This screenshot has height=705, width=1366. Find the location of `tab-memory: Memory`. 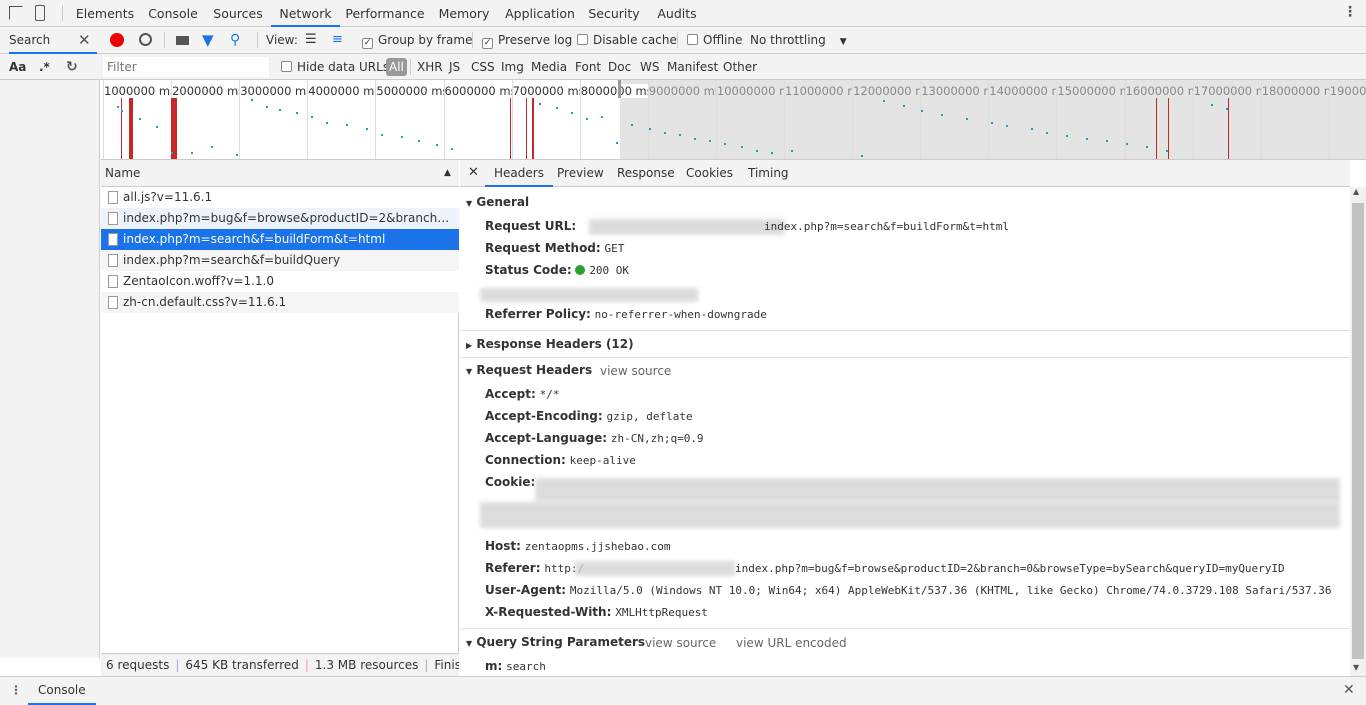

tab-memory: Memory is located at coordinates (464, 13).